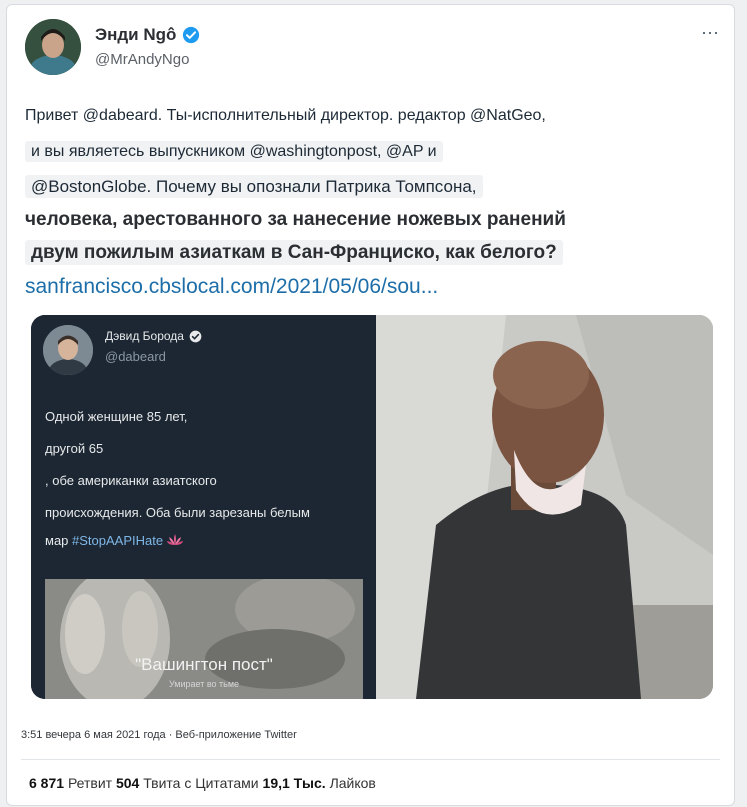 Image resolution: width=747 pixels, height=807 pixels. What do you see at coordinates (204, 684) in the screenshot?
I see `washington-post-subtitle: Умирает во тьме` at bounding box center [204, 684].